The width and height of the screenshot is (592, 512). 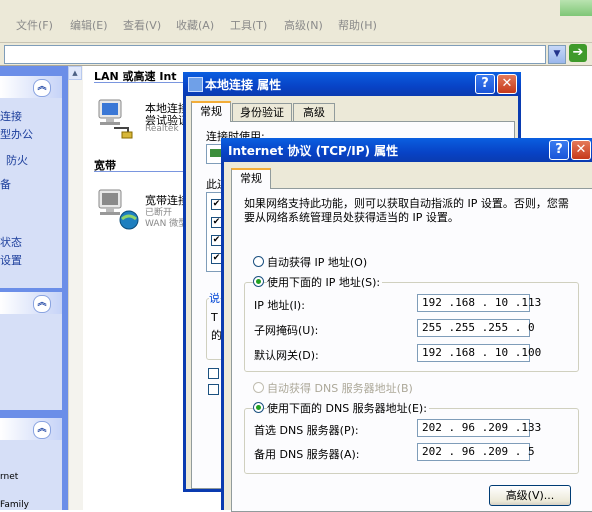 What do you see at coordinates (213, 389) in the screenshot?
I see `notify-checkbox` at bounding box center [213, 389].